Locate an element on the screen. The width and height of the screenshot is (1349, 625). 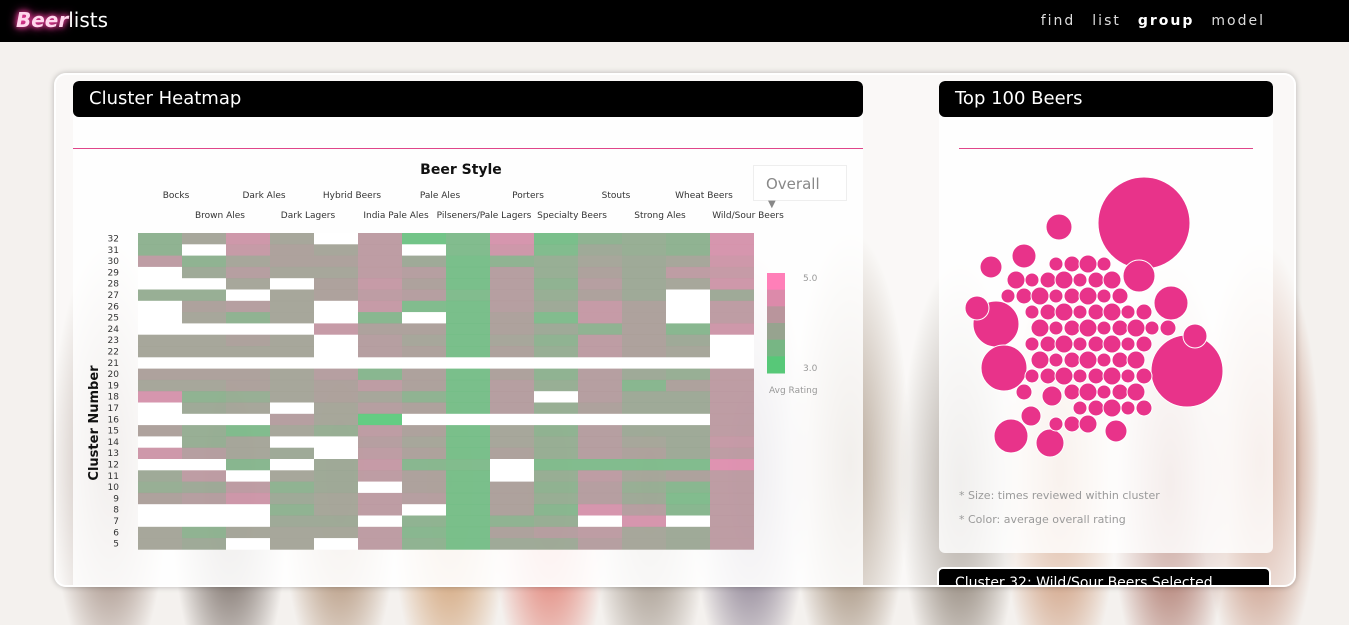
nav-group: group is located at coordinates (1166, 21).